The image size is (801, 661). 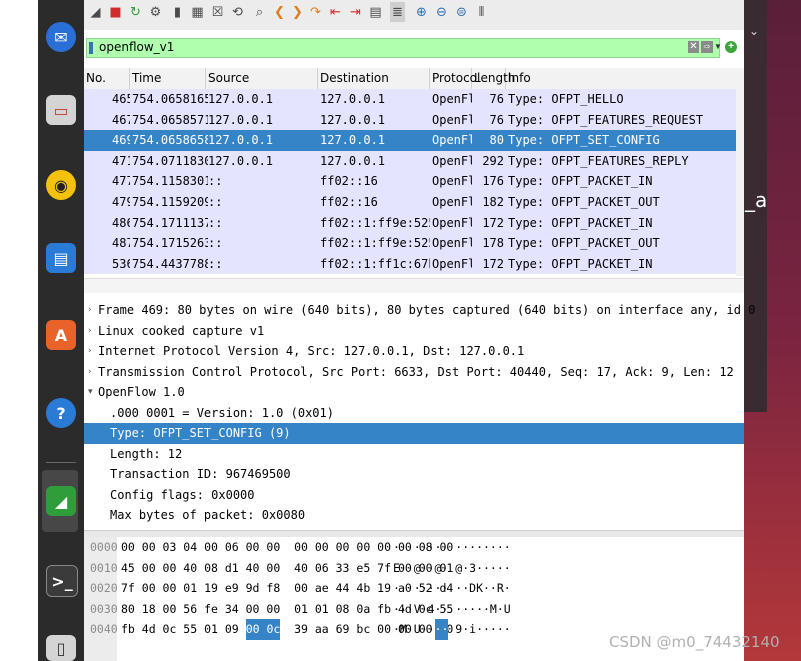 I want to click on zoom-reset-icon: ⊜, so click(x=461, y=12).